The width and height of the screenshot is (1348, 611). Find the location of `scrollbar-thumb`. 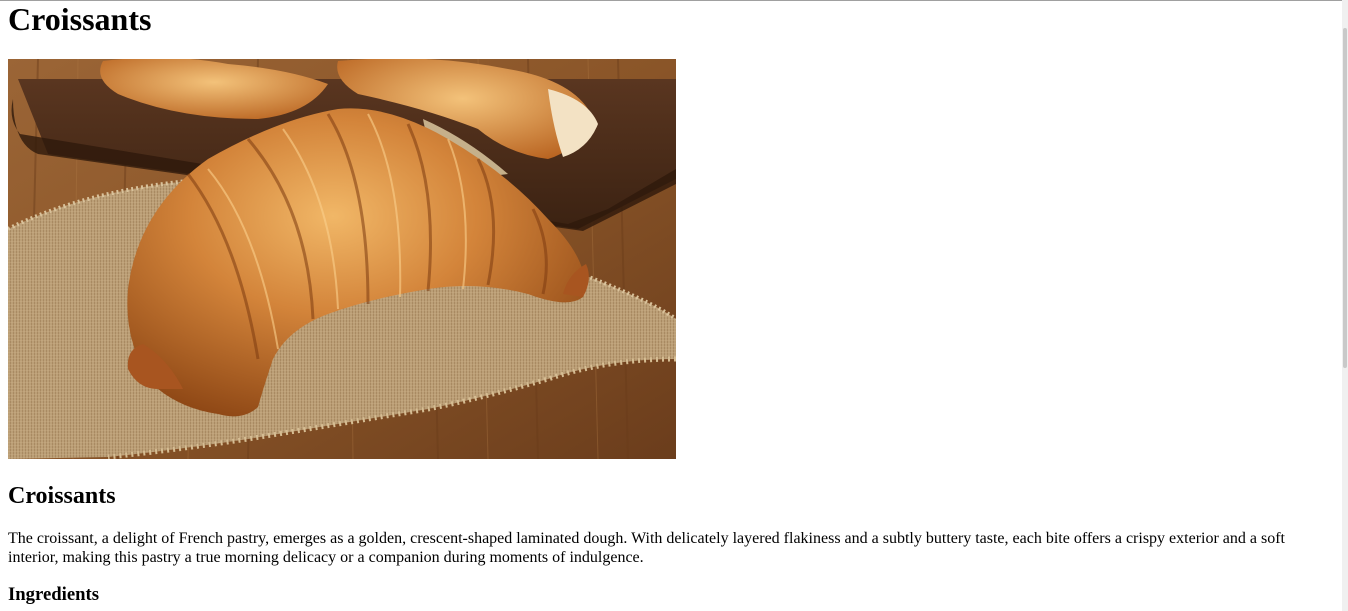

scrollbar-thumb is located at coordinates (1345, 198).